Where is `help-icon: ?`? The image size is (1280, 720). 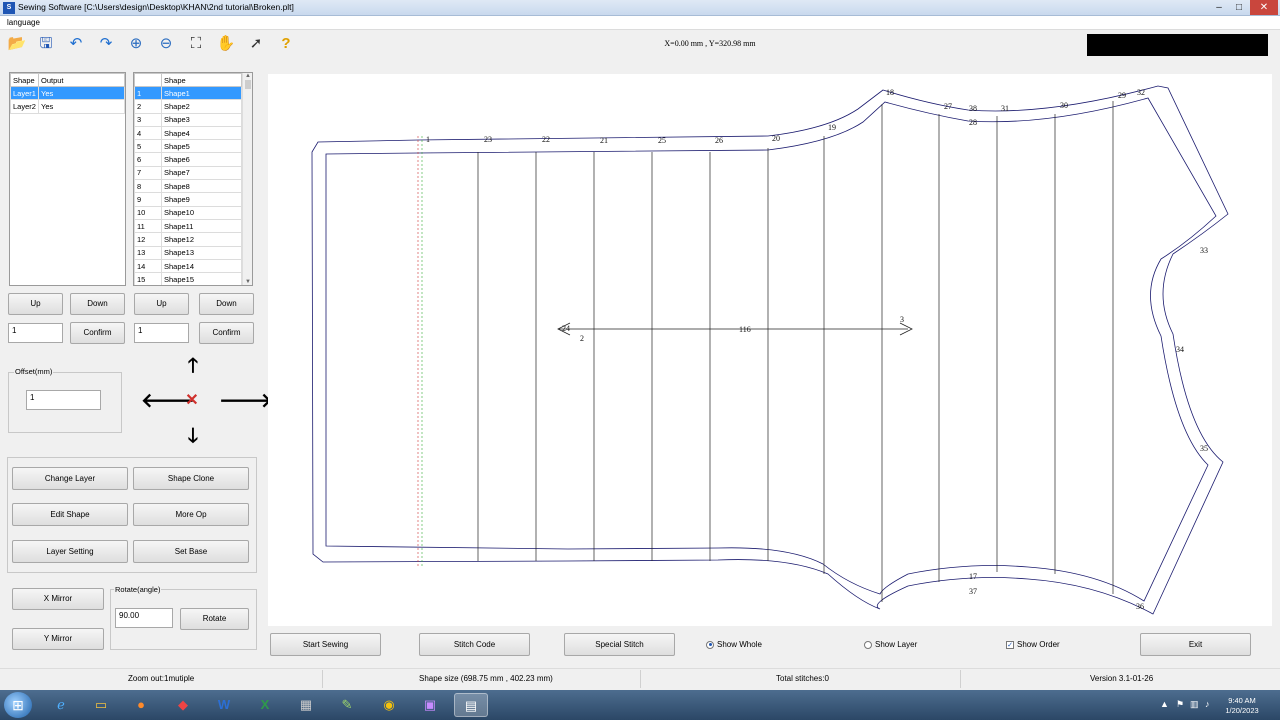
help-icon: ? is located at coordinates (286, 44).